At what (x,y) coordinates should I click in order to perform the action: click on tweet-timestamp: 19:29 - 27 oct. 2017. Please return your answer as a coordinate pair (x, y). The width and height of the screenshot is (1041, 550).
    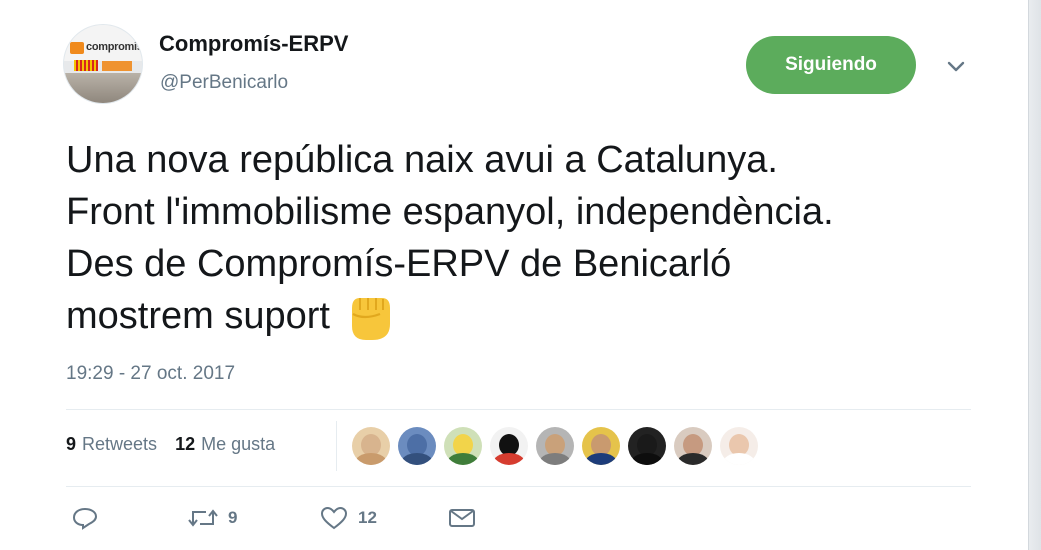
    Looking at the image, I should click on (150, 374).